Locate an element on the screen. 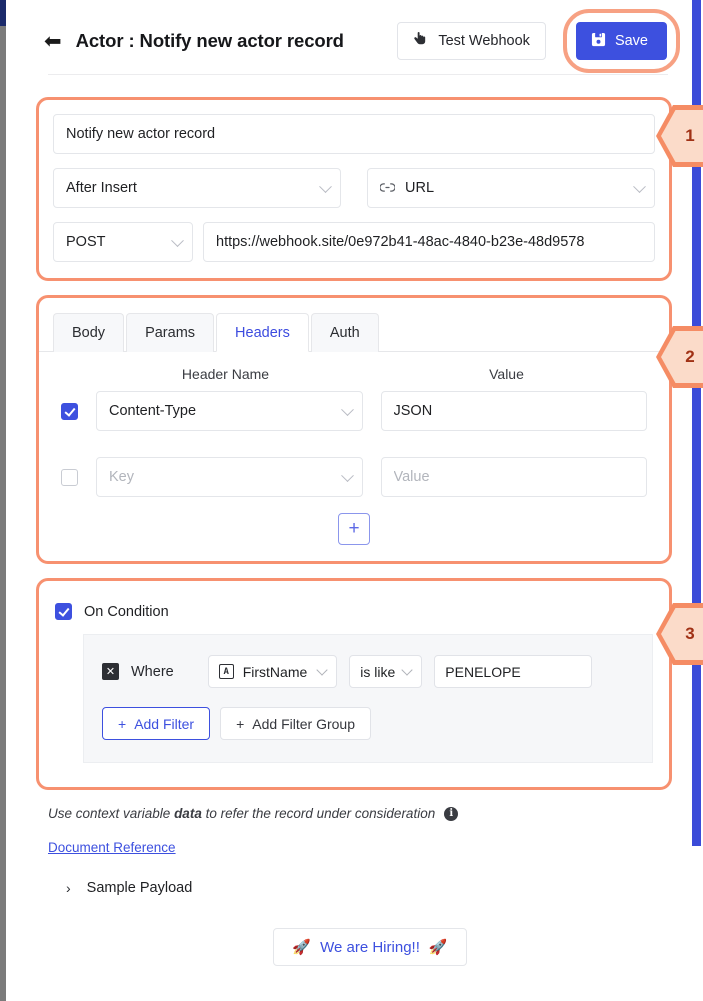  add-filter-button: + Add Filter is located at coordinates (156, 723).